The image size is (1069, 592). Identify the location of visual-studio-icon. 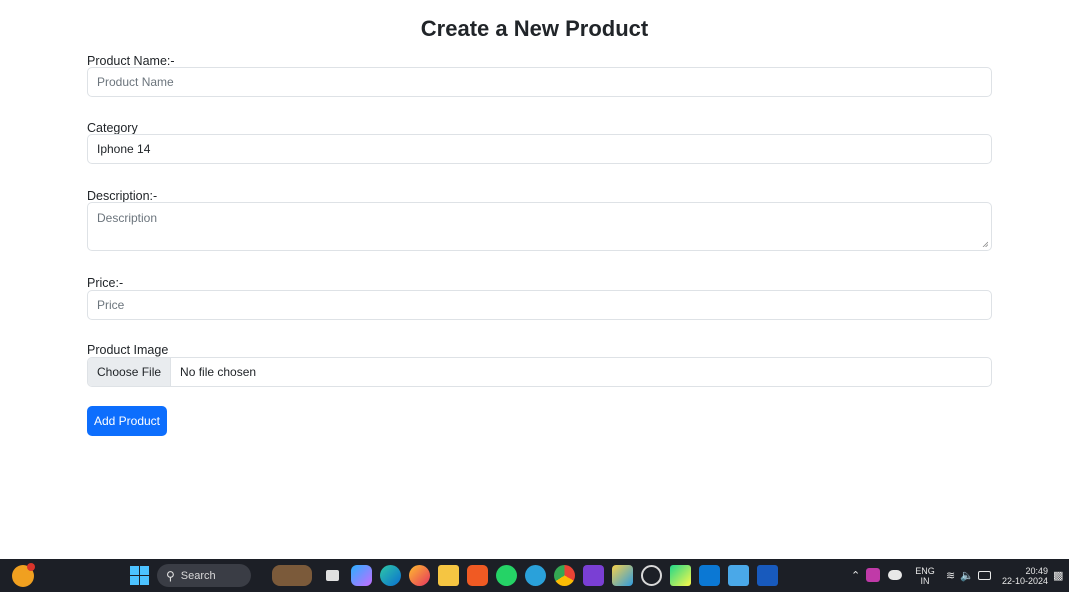
(593, 575).